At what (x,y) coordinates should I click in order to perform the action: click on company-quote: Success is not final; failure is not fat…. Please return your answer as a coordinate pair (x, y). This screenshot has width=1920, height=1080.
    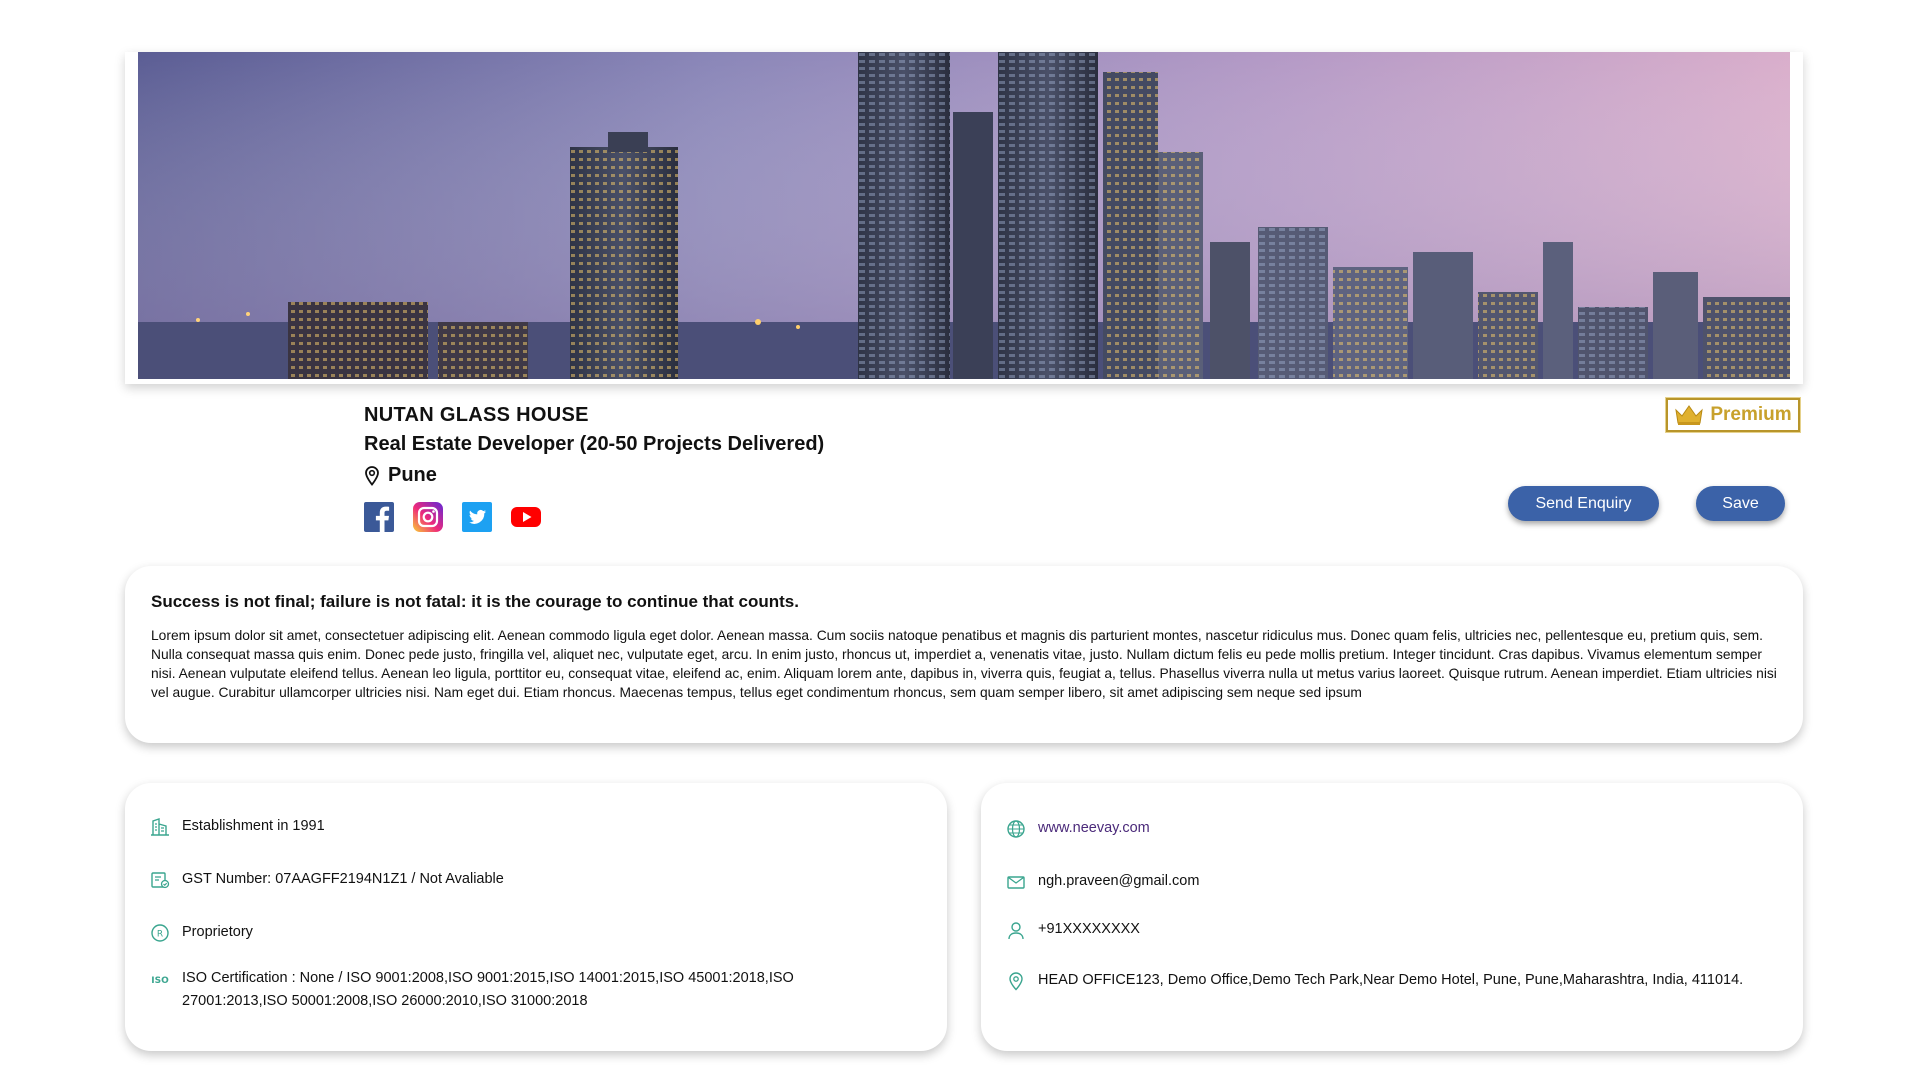
    Looking at the image, I should click on (475, 601).